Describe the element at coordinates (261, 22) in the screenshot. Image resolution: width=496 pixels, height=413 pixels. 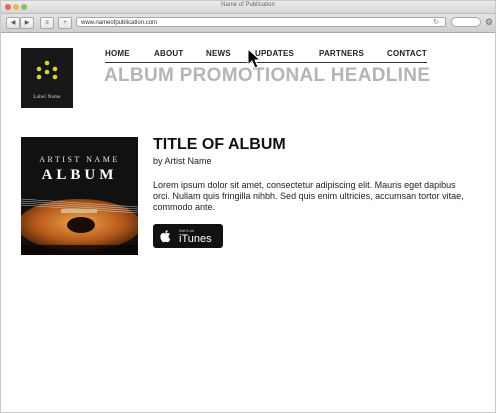
I see `address-bar: www.nameofpublication.com ↻` at that location.